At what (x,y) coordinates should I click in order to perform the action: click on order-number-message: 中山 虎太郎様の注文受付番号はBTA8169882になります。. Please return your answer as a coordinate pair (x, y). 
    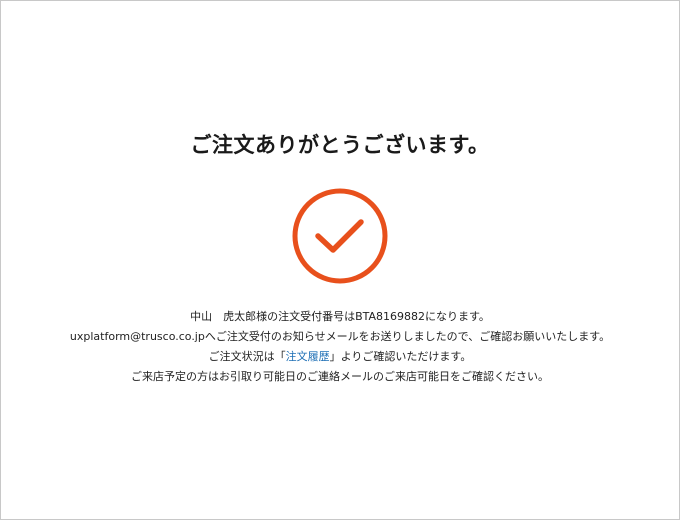
    Looking at the image, I should click on (340, 316).